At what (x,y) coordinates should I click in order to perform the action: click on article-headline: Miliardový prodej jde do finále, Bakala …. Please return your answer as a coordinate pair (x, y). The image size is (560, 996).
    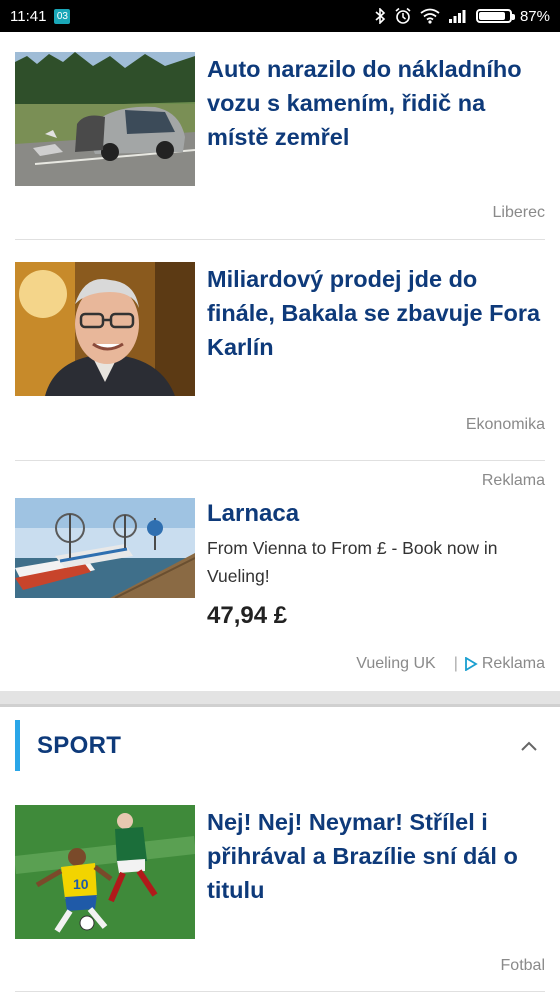
    Looking at the image, I should click on (377, 313).